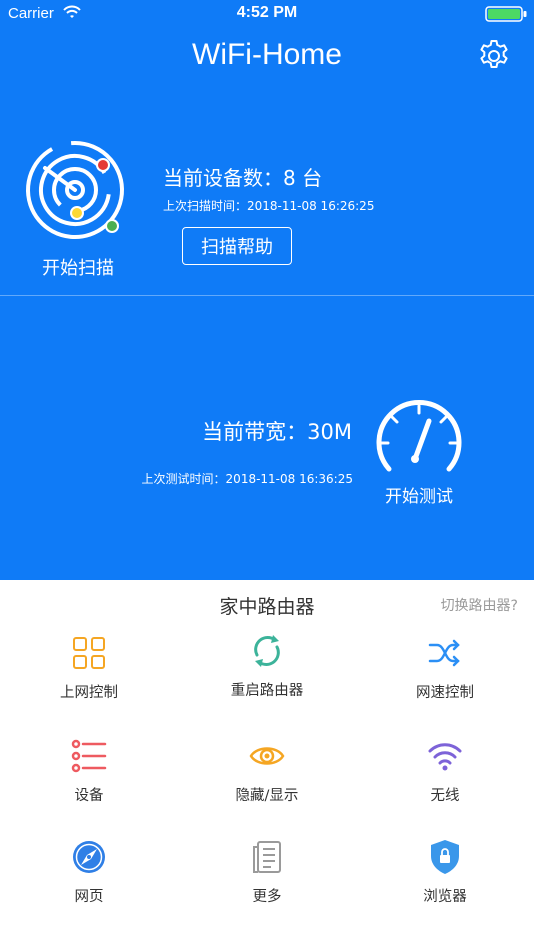  Describe the element at coordinates (445, 757) in the screenshot. I see `wifi-icon` at that location.